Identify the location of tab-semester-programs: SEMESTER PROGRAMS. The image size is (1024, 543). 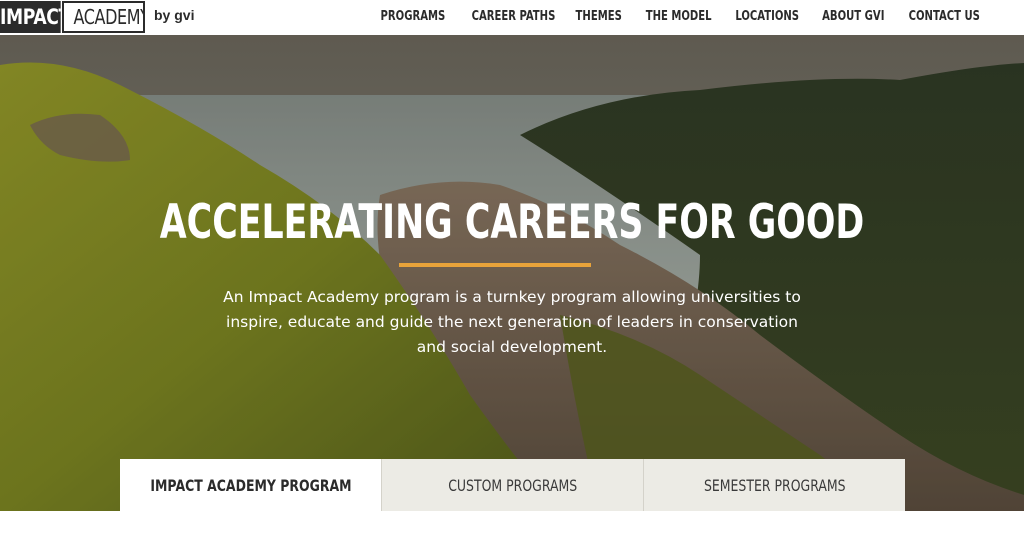
(774, 485).